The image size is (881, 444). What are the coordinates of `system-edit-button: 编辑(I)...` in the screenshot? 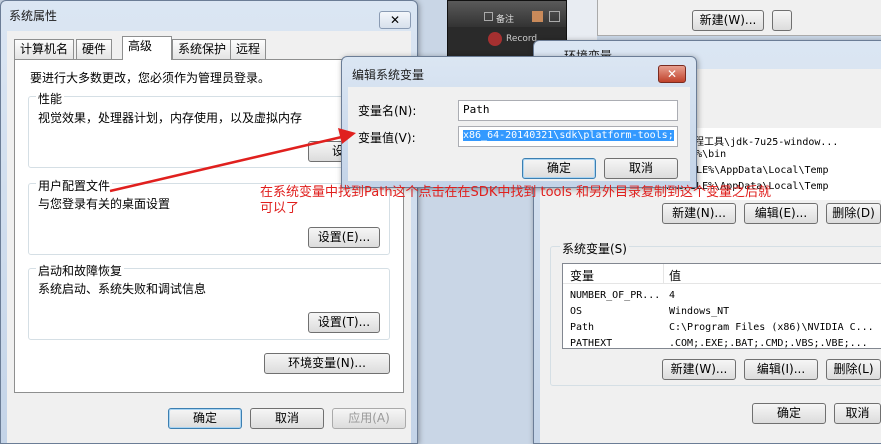 It's located at (781, 369).